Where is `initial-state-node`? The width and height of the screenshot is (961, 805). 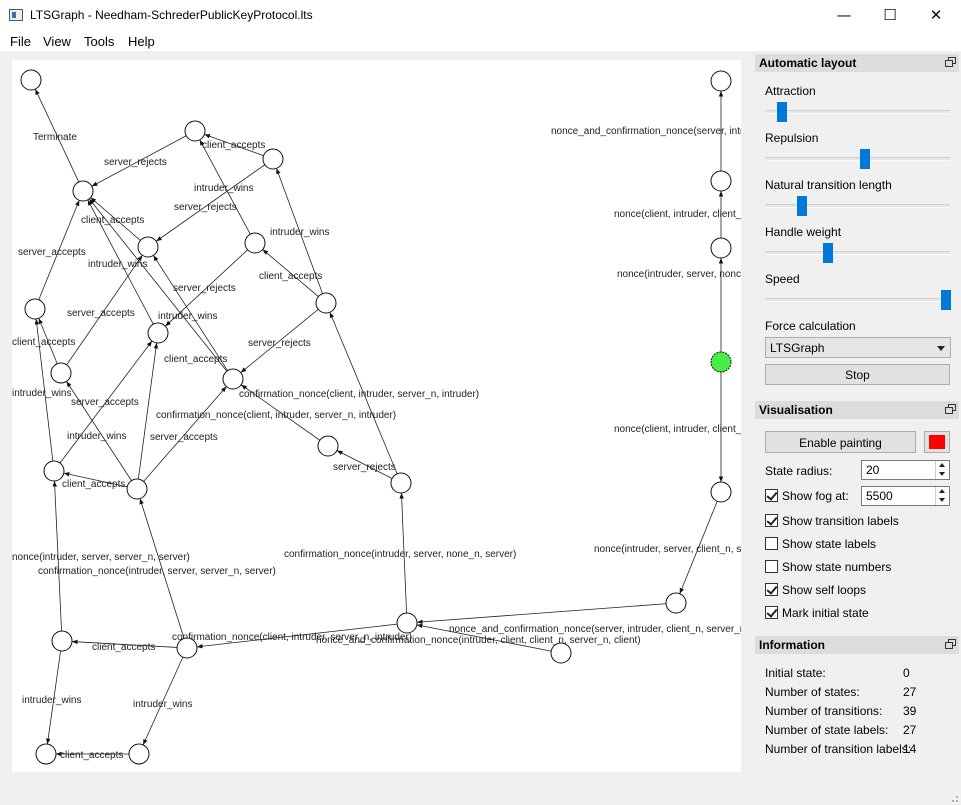 initial-state-node is located at coordinates (721, 362).